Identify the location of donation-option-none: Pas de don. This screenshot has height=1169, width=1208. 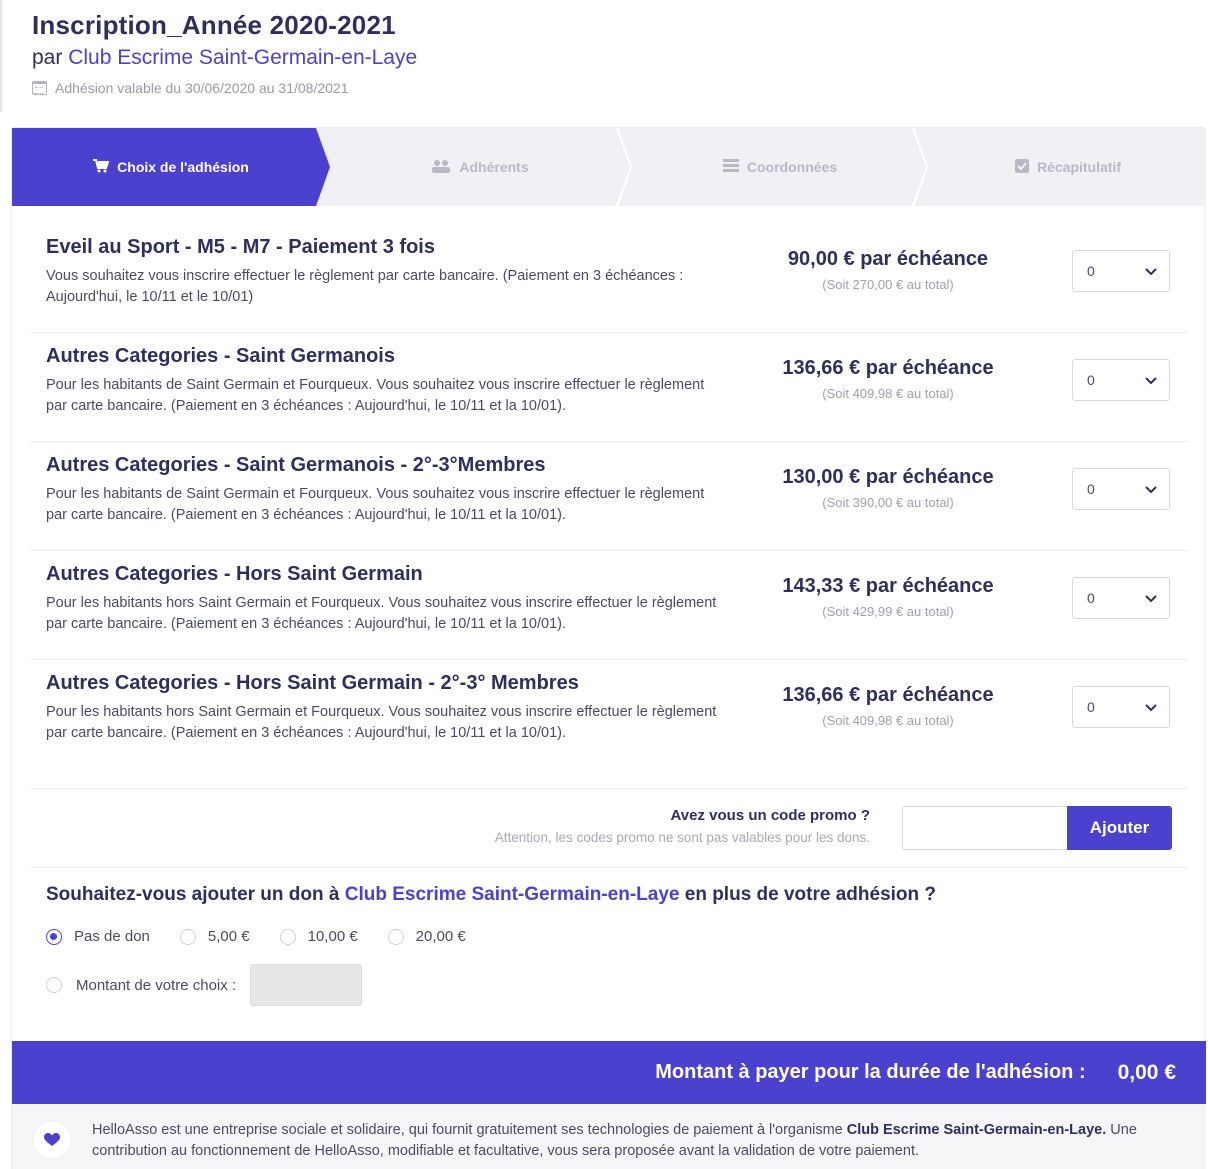
(98, 936).